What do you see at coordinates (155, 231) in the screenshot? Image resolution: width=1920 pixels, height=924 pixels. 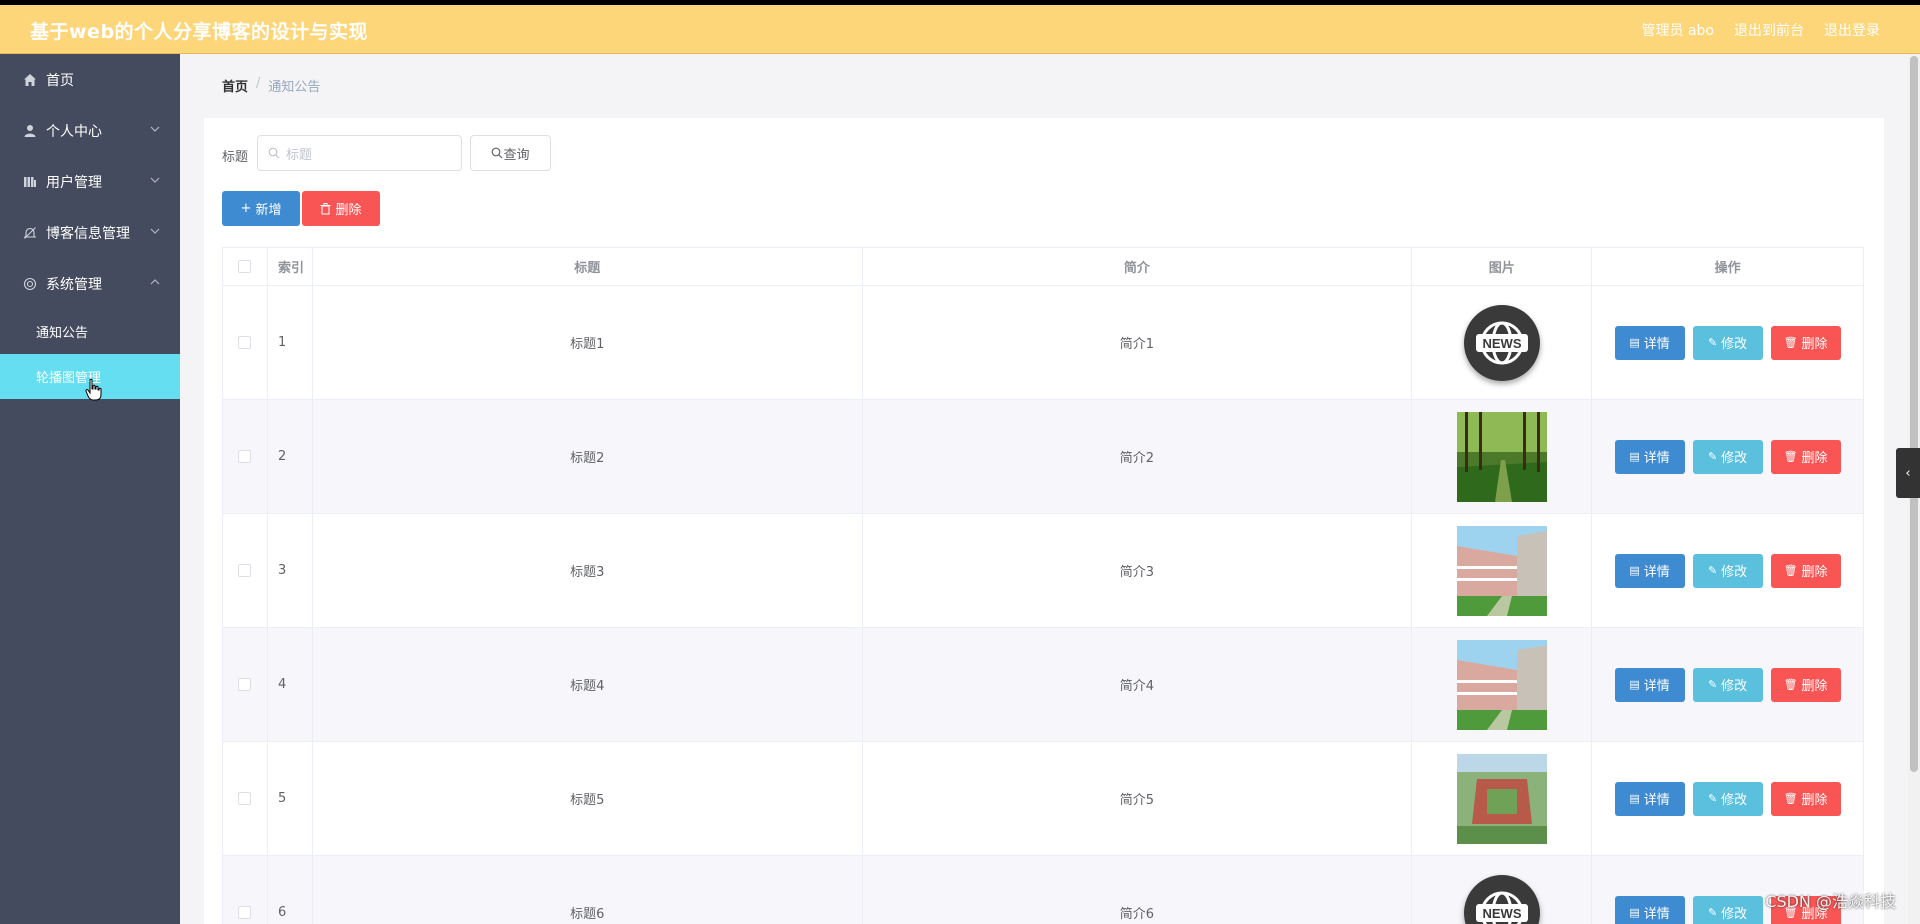 I see `chevron-down-icon` at bounding box center [155, 231].